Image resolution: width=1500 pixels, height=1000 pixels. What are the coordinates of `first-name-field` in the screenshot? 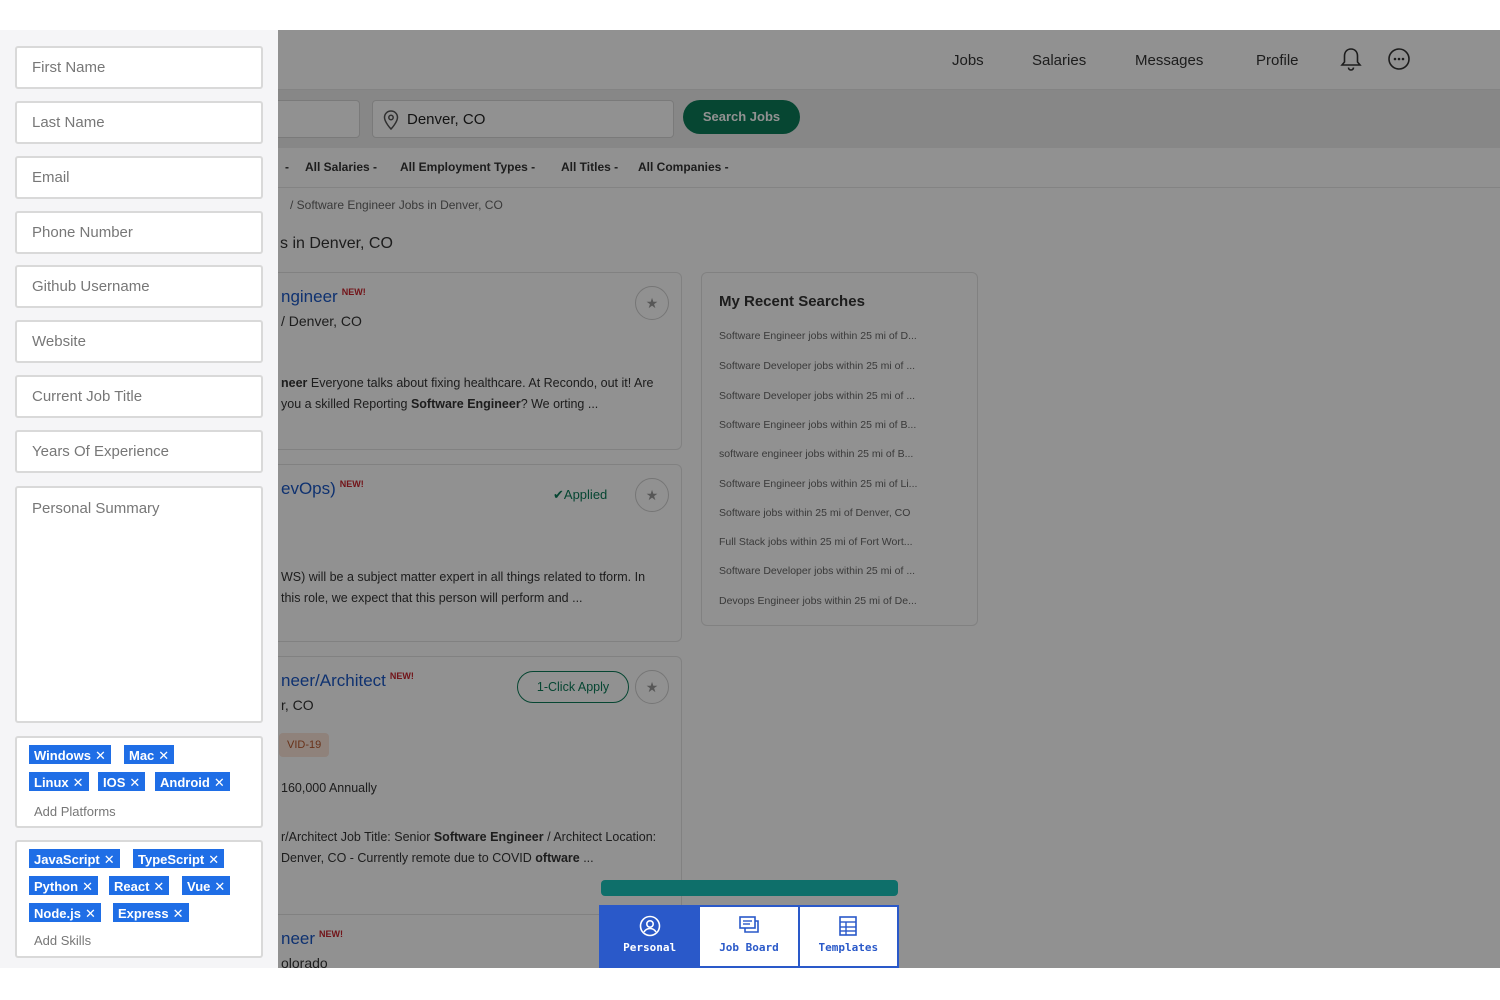 It's located at (139, 67).